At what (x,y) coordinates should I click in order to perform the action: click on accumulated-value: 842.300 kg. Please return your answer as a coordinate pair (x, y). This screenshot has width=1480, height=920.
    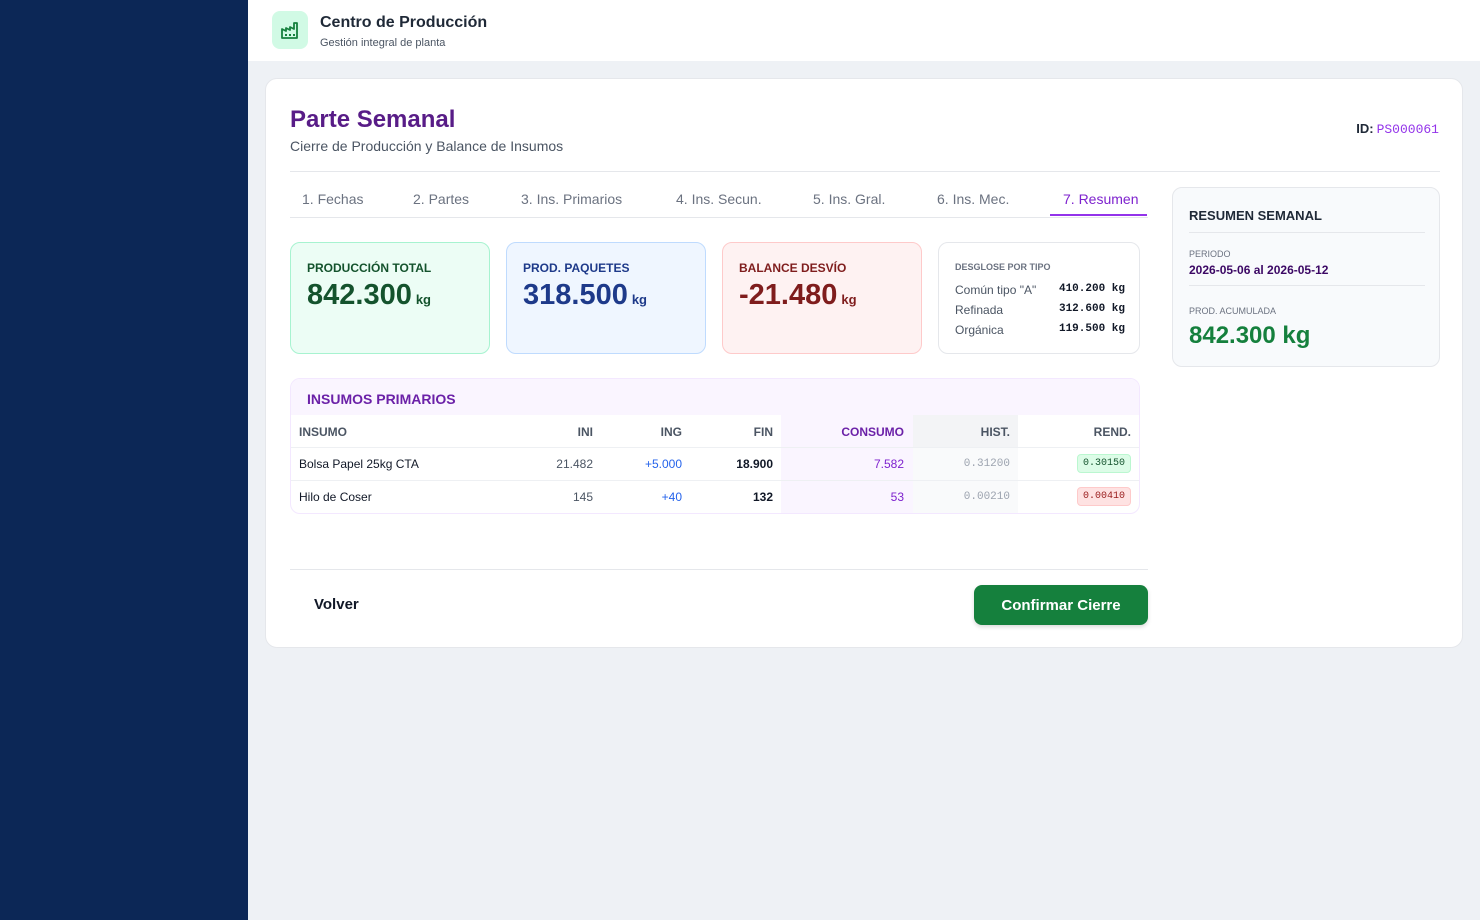
    Looking at the image, I should click on (1250, 335).